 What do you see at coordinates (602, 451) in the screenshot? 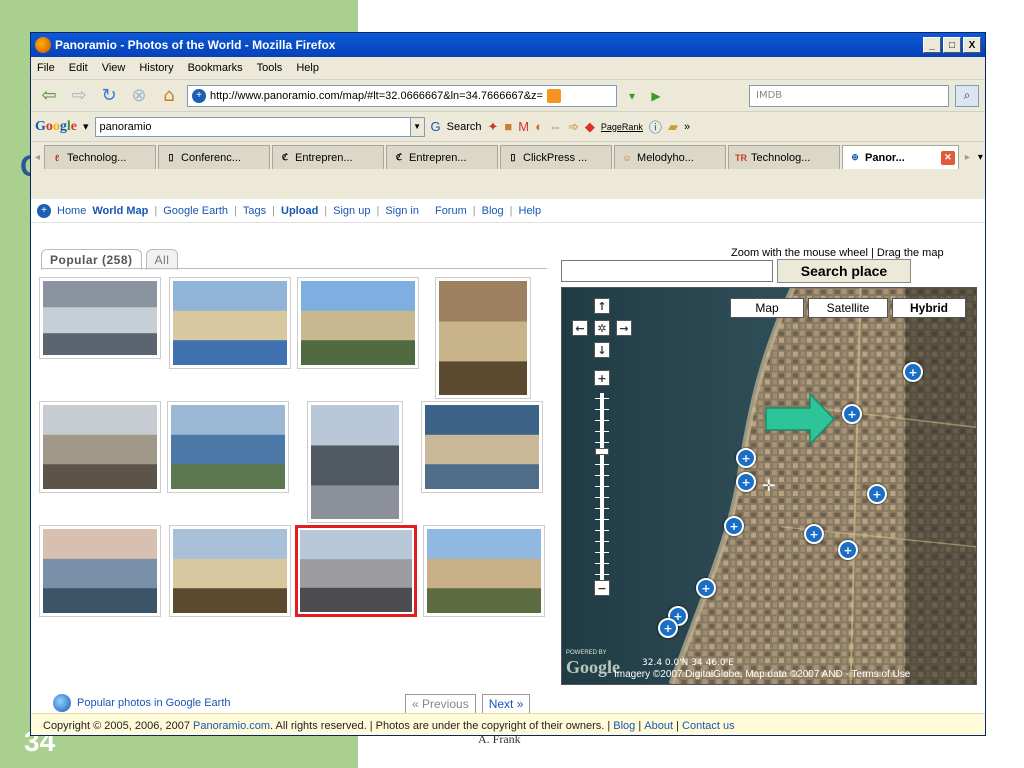
I see `zoom-slider-handle` at bounding box center [602, 451].